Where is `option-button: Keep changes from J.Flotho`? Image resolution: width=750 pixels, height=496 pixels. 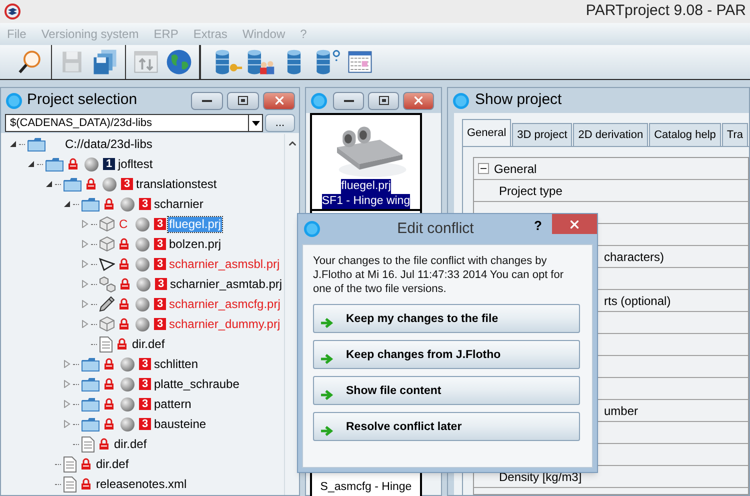 option-button: Keep changes from J.Flotho is located at coordinates (446, 354).